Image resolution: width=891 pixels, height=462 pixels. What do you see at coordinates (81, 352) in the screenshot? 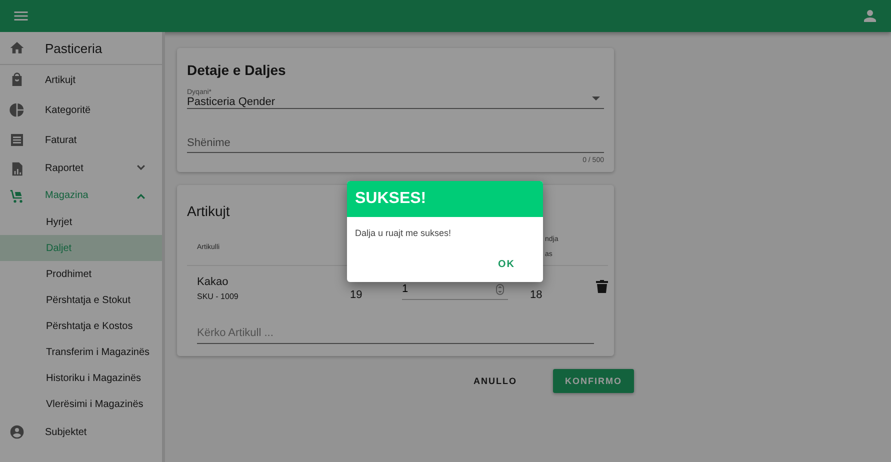
I see `sidebar-subitem: Transferim i Magazinës` at bounding box center [81, 352].